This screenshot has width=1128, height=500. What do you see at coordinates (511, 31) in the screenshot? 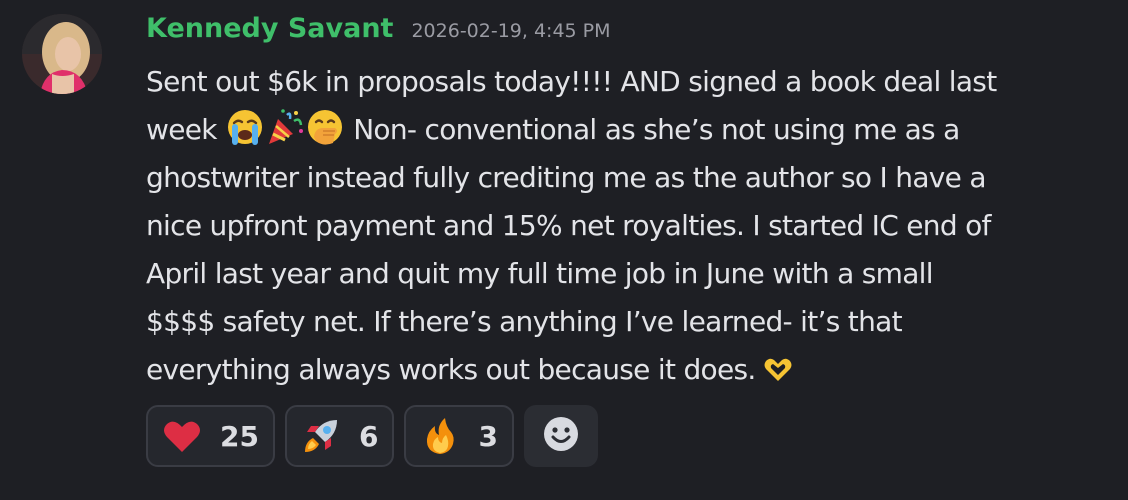
I see `message-timestamp: 2026-02-19, 4:45 PM` at bounding box center [511, 31].